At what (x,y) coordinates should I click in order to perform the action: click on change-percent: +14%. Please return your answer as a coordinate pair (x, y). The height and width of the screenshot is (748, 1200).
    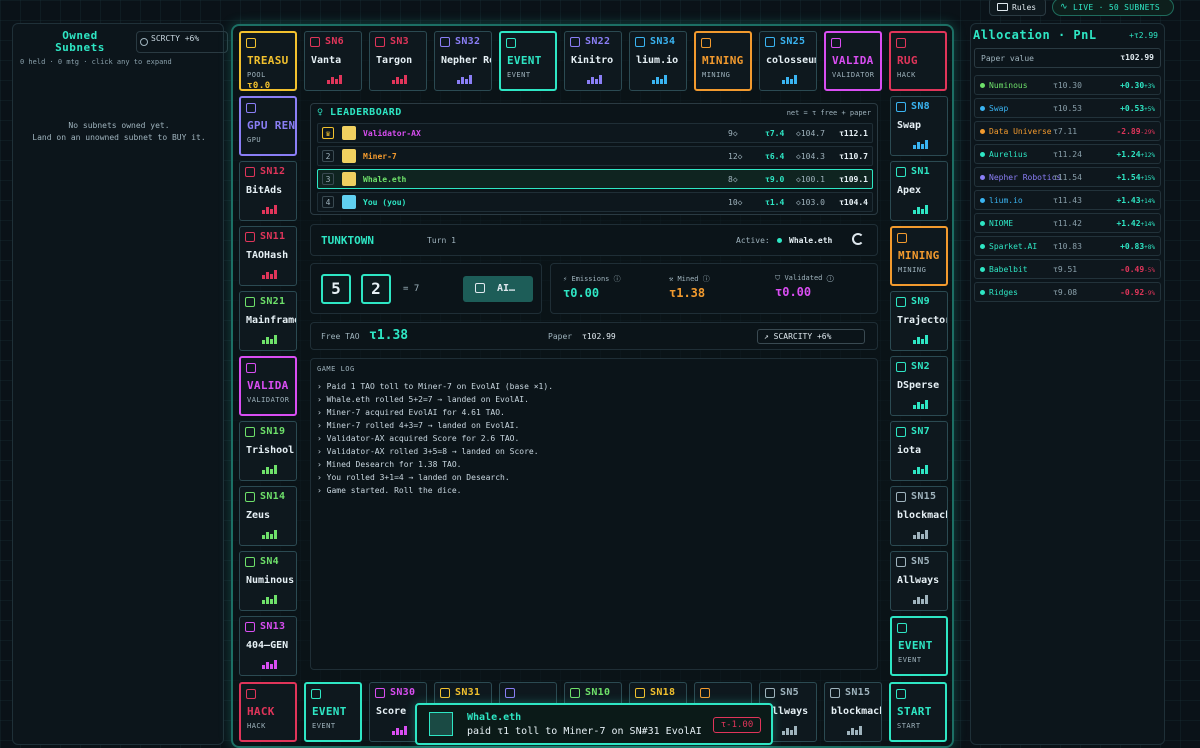
    Looking at the image, I should click on (1147, 201).